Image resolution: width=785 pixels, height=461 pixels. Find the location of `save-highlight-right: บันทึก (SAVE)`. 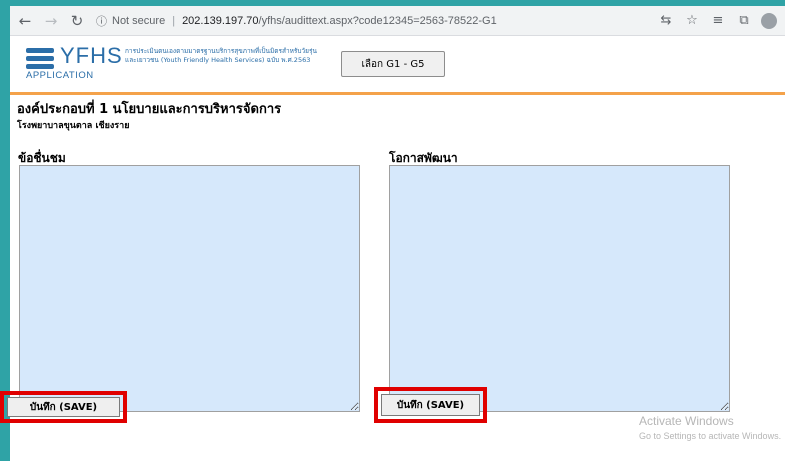

save-highlight-right: บันทึก (SAVE) is located at coordinates (430, 405).